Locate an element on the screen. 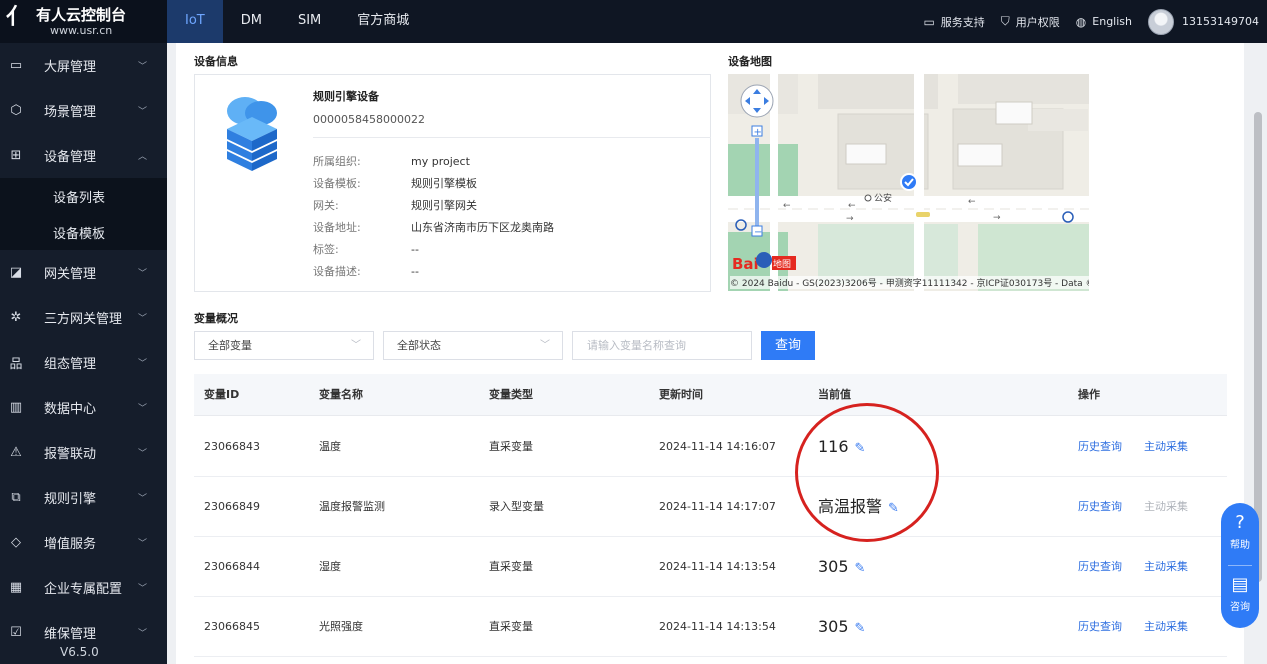  cell-id: 23066844 is located at coordinates (232, 566).